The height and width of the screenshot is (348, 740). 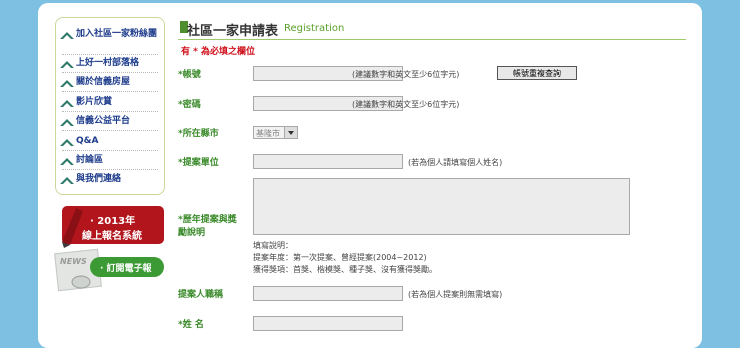 I want to click on mouse-icon, so click(x=81, y=282).